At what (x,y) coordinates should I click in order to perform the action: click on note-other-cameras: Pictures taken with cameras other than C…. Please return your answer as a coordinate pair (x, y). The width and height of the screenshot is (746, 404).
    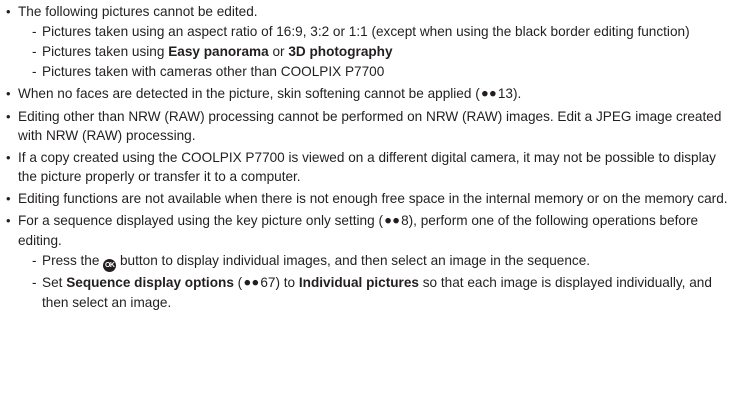
    Looking at the image, I should click on (378, 71).